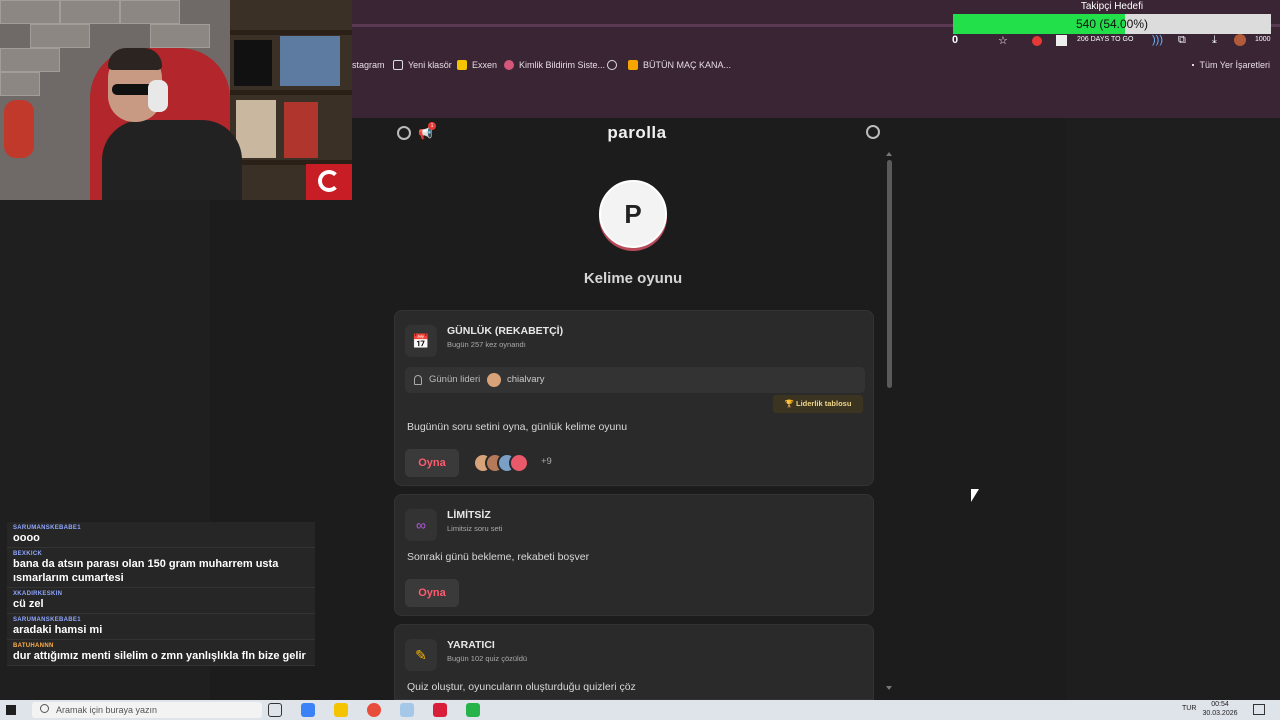  I want to click on bookmark-folder-yeni: Yeni klasör, so click(422, 65).